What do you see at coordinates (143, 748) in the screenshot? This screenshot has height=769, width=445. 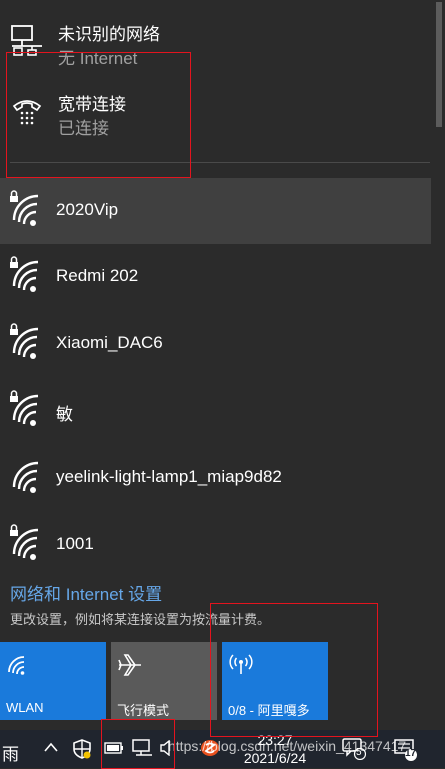 I see `network-icon` at bounding box center [143, 748].